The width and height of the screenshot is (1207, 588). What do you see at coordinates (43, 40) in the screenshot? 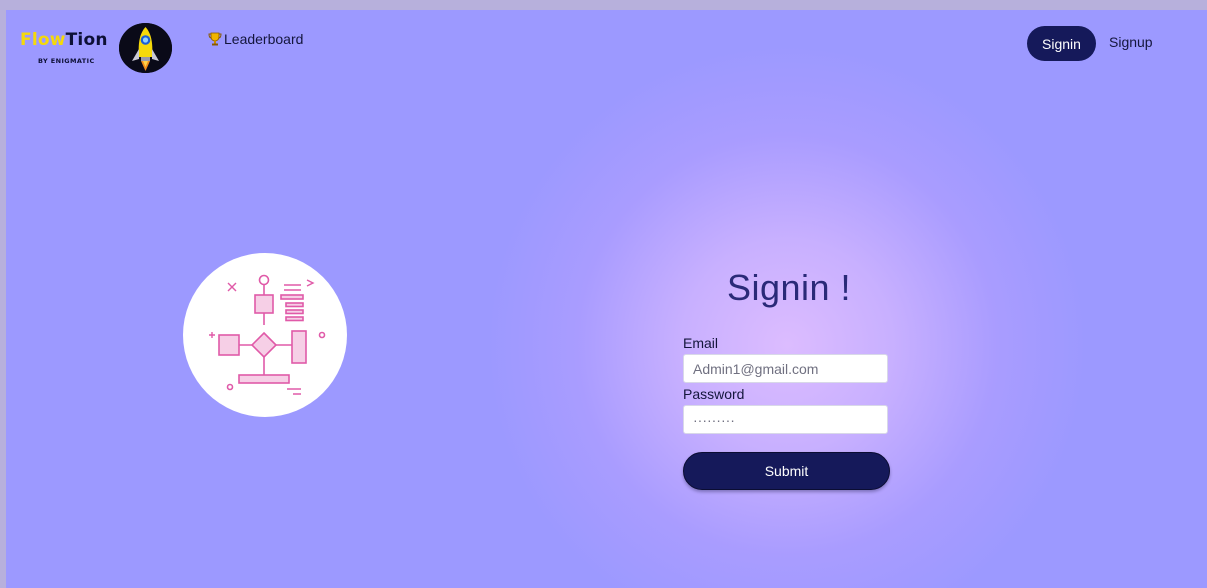
I see `brand-name-flow: Flow` at bounding box center [43, 40].